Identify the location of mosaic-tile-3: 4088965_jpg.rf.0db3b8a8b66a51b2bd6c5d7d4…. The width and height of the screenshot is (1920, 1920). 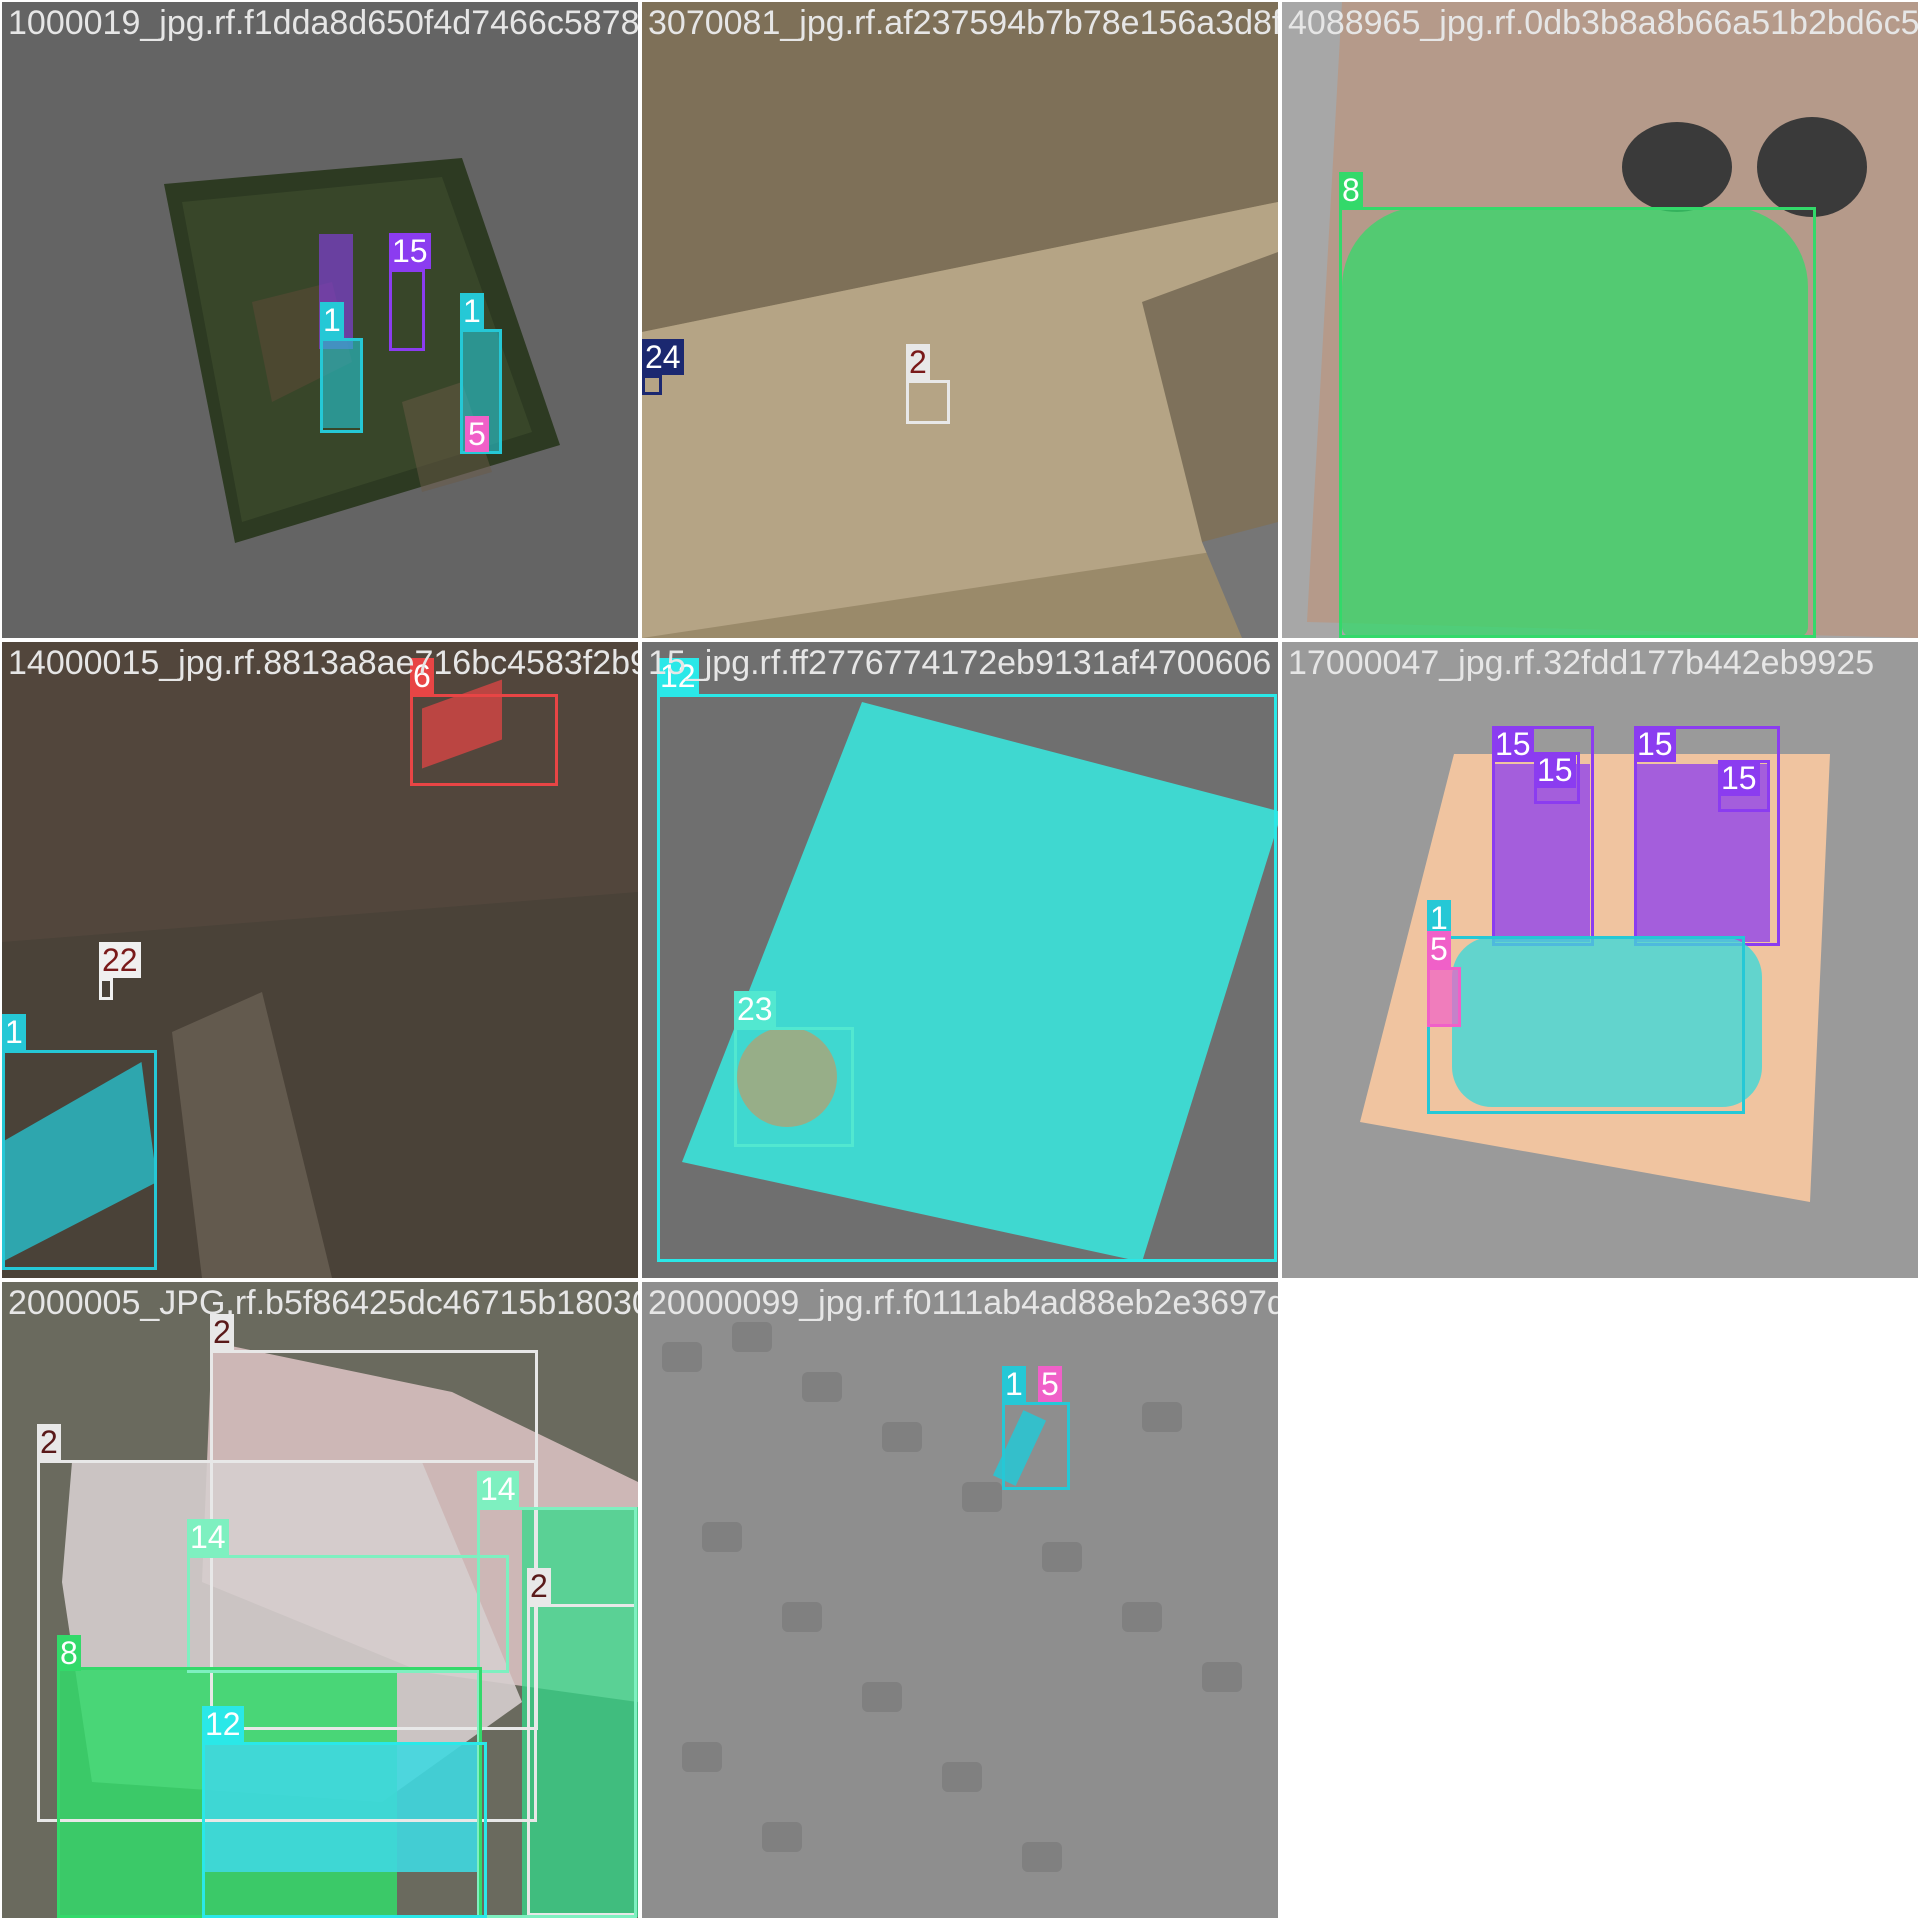
(1600, 320).